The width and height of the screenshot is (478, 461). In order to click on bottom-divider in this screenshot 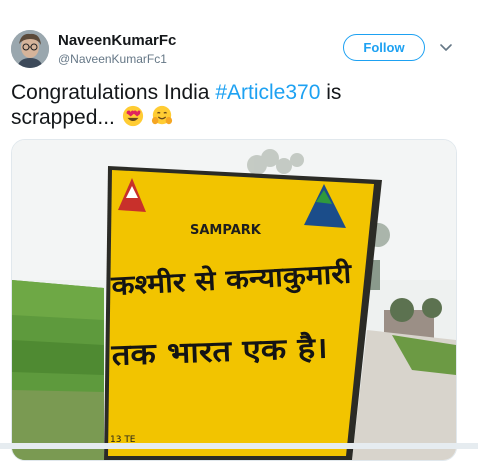, I will do `click(239, 446)`.